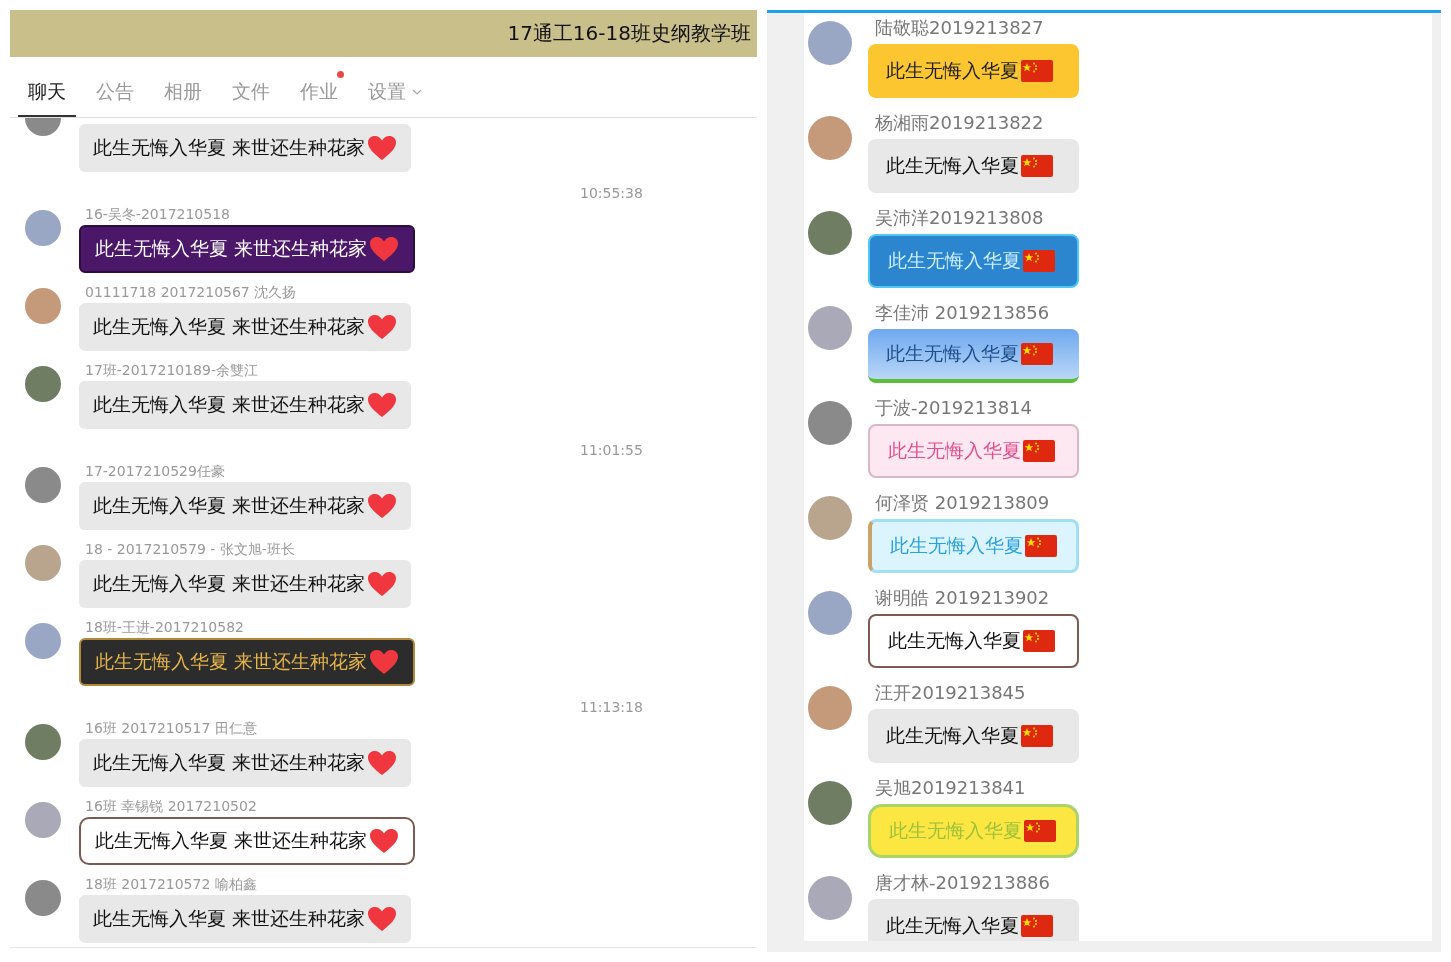  What do you see at coordinates (319, 98) in the screenshot?
I see `tab: 作业` at bounding box center [319, 98].